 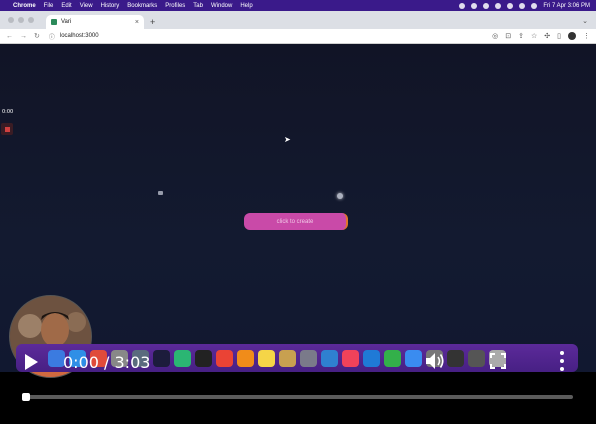 I want to click on sidebar-icon: ▯, so click(x=559, y=36).